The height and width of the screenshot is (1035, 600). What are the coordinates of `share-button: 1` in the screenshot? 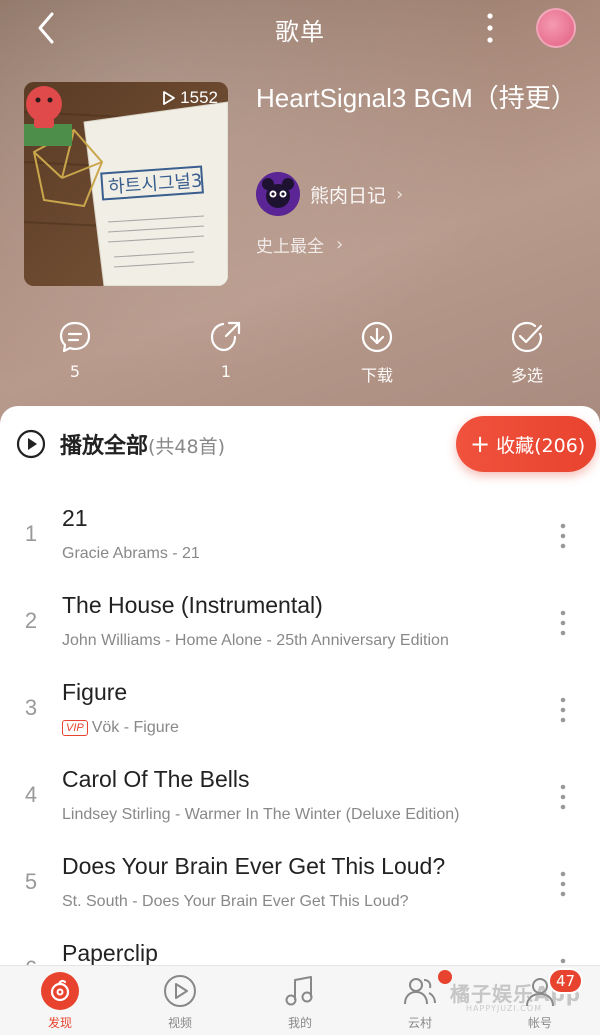 It's located at (226, 350).